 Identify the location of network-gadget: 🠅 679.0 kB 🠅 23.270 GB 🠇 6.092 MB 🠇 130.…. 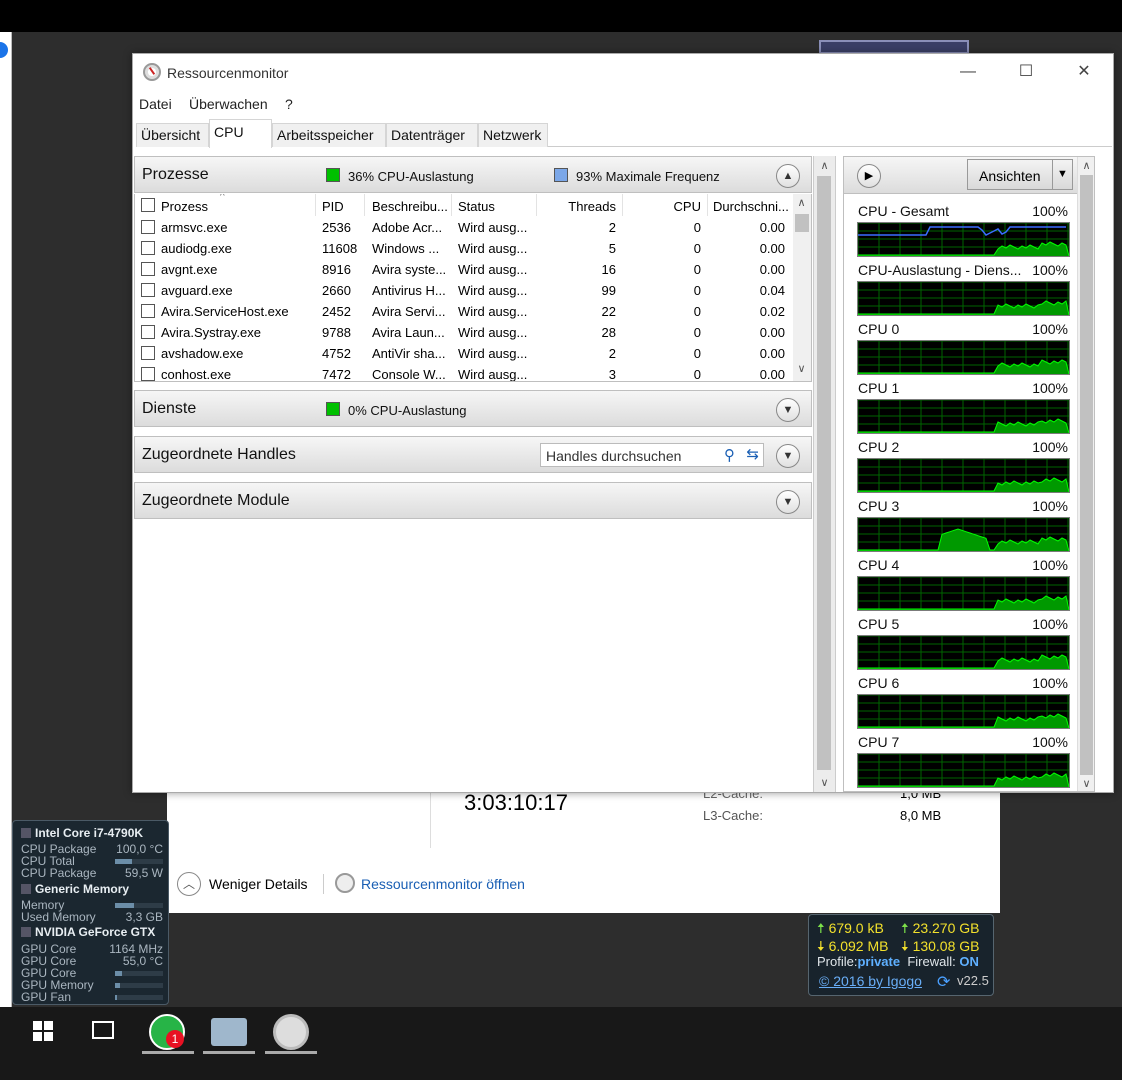
(901, 955).